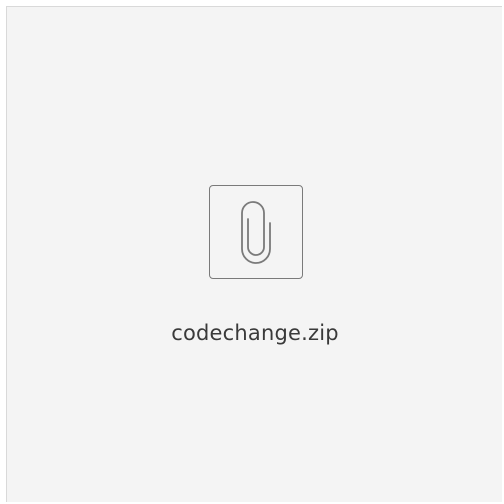 Image resolution: width=504 pixels, height=504 pixels. I want to click on attachment-icon-box, so click(256, 232).